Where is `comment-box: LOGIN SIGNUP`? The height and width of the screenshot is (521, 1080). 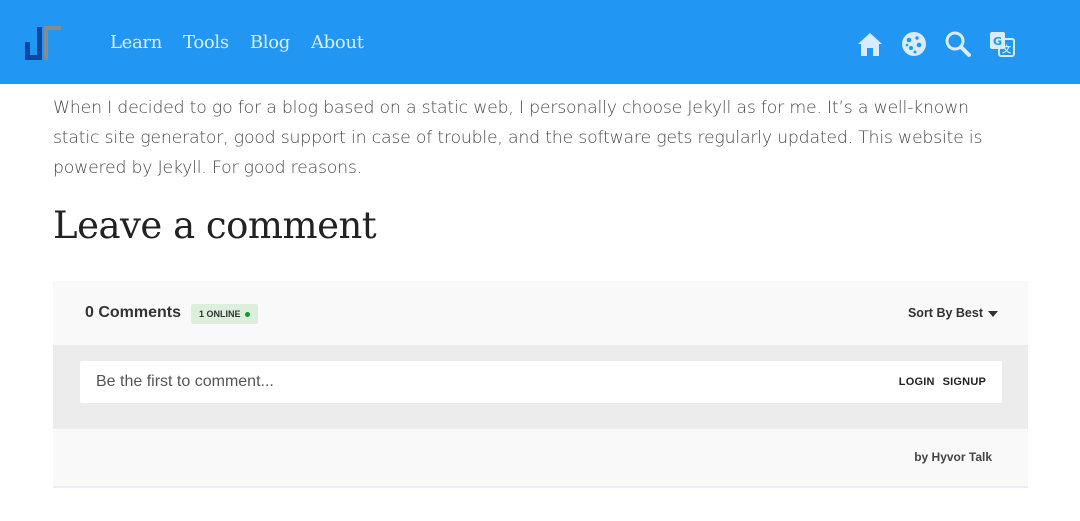 comment-box: LOGIN SIGNUP is located at coordinates (541, 382).